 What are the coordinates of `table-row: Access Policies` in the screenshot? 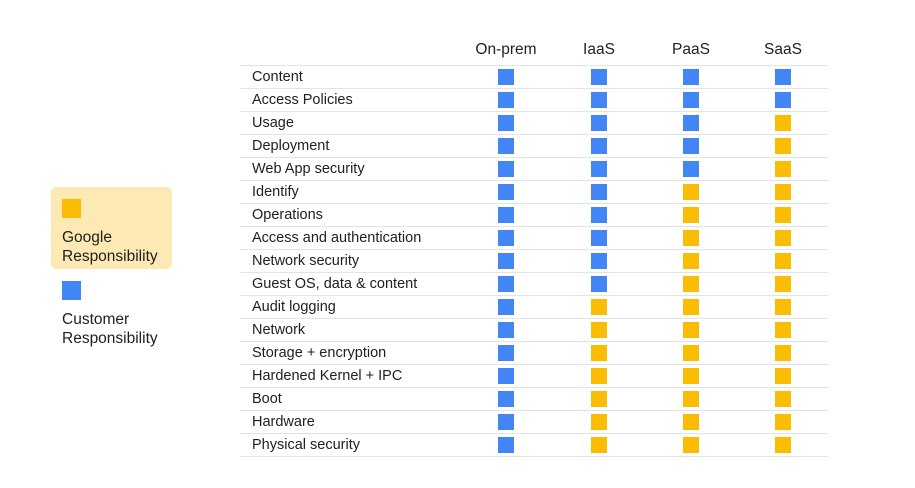 It's located at (534, 100).